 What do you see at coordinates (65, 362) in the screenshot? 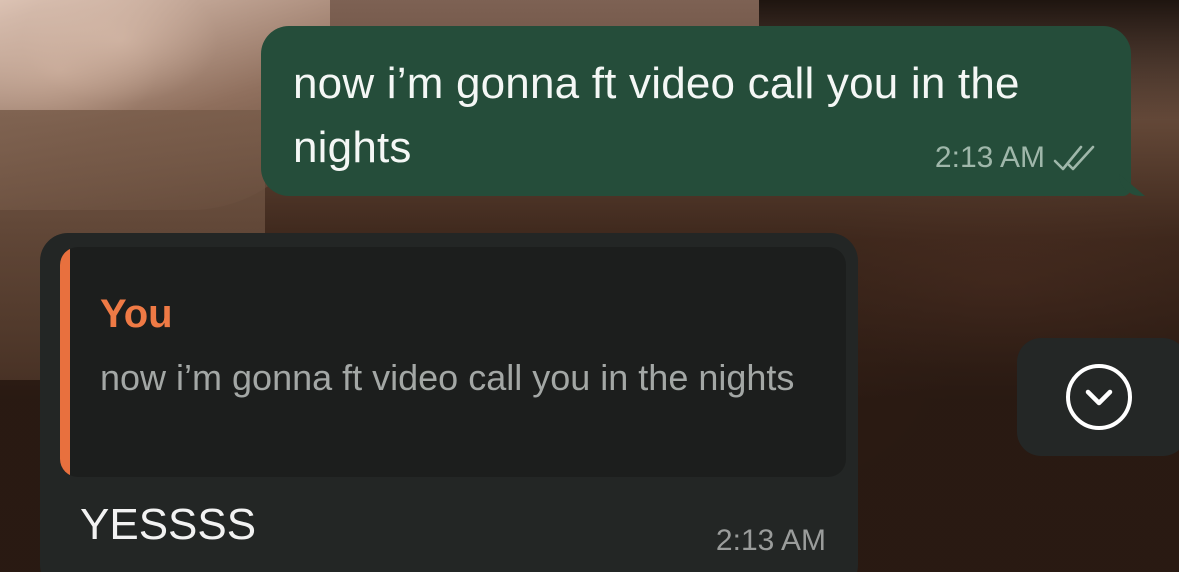
I see `reply-accent-bar` at bounding box center [65, 362].